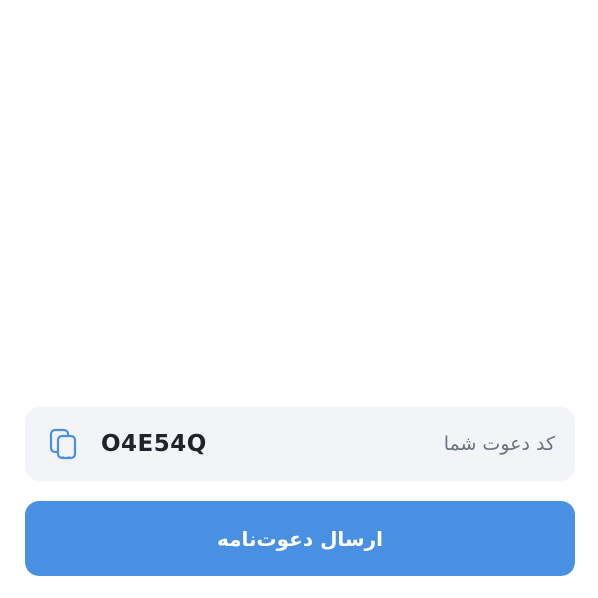 The height and width of the screenshot is (598, 598). I want to click on invite-code-group: O4E54Q, so click(127, 444).